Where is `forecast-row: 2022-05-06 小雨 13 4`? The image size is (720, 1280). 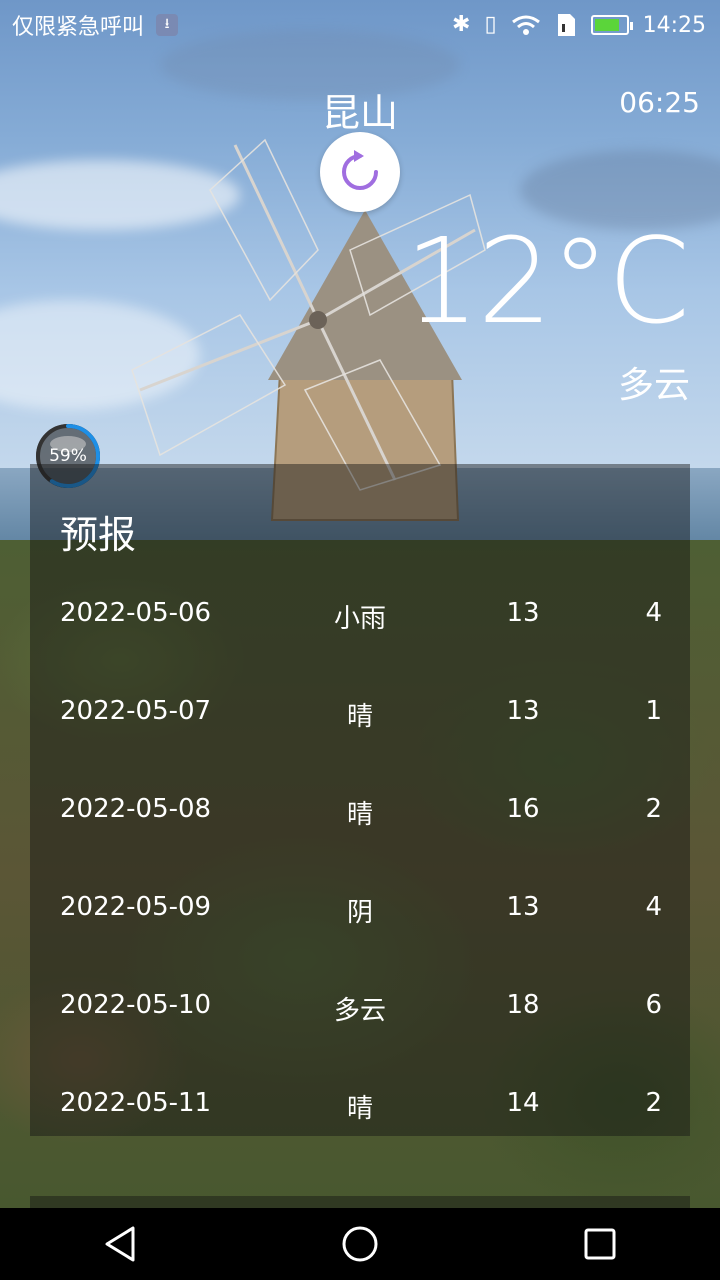 forecast-row: 2022-05-06 小雨 13 4 is located at coordinates (360, 613).